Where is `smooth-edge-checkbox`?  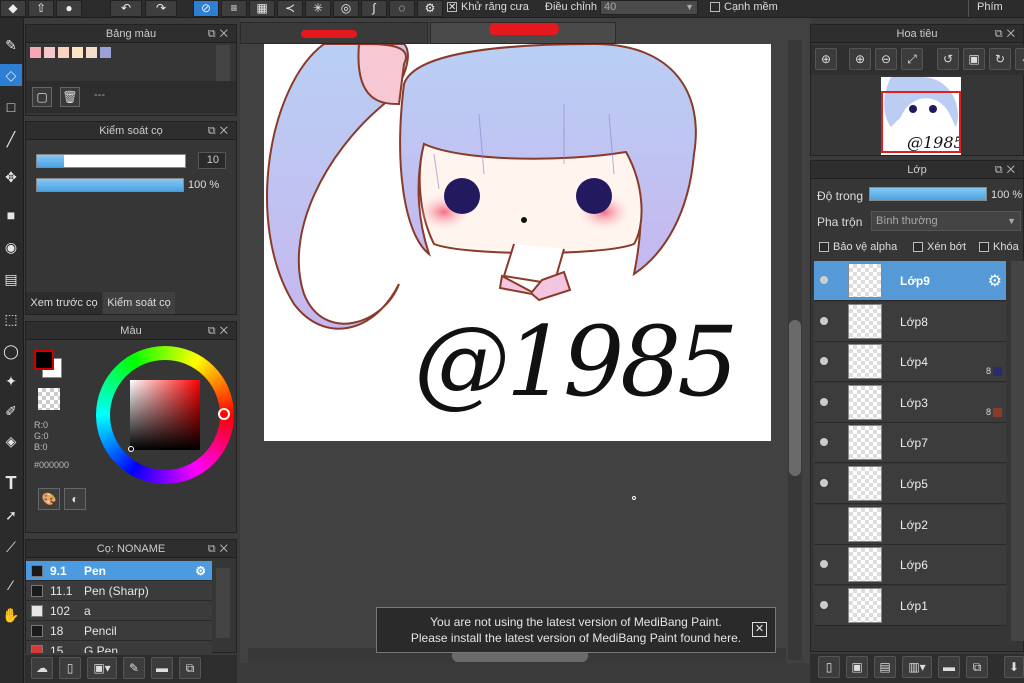 smooth-edge-checkbox is located at coordinates (715, 7).